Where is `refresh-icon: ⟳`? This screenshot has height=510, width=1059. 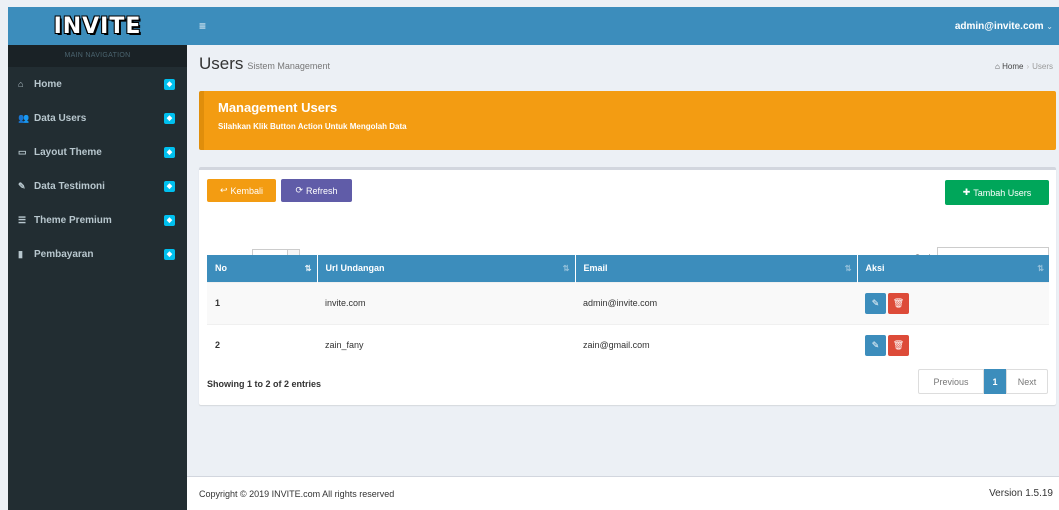 refresh-icon: ⟳ is located at coordinates (299, 190).